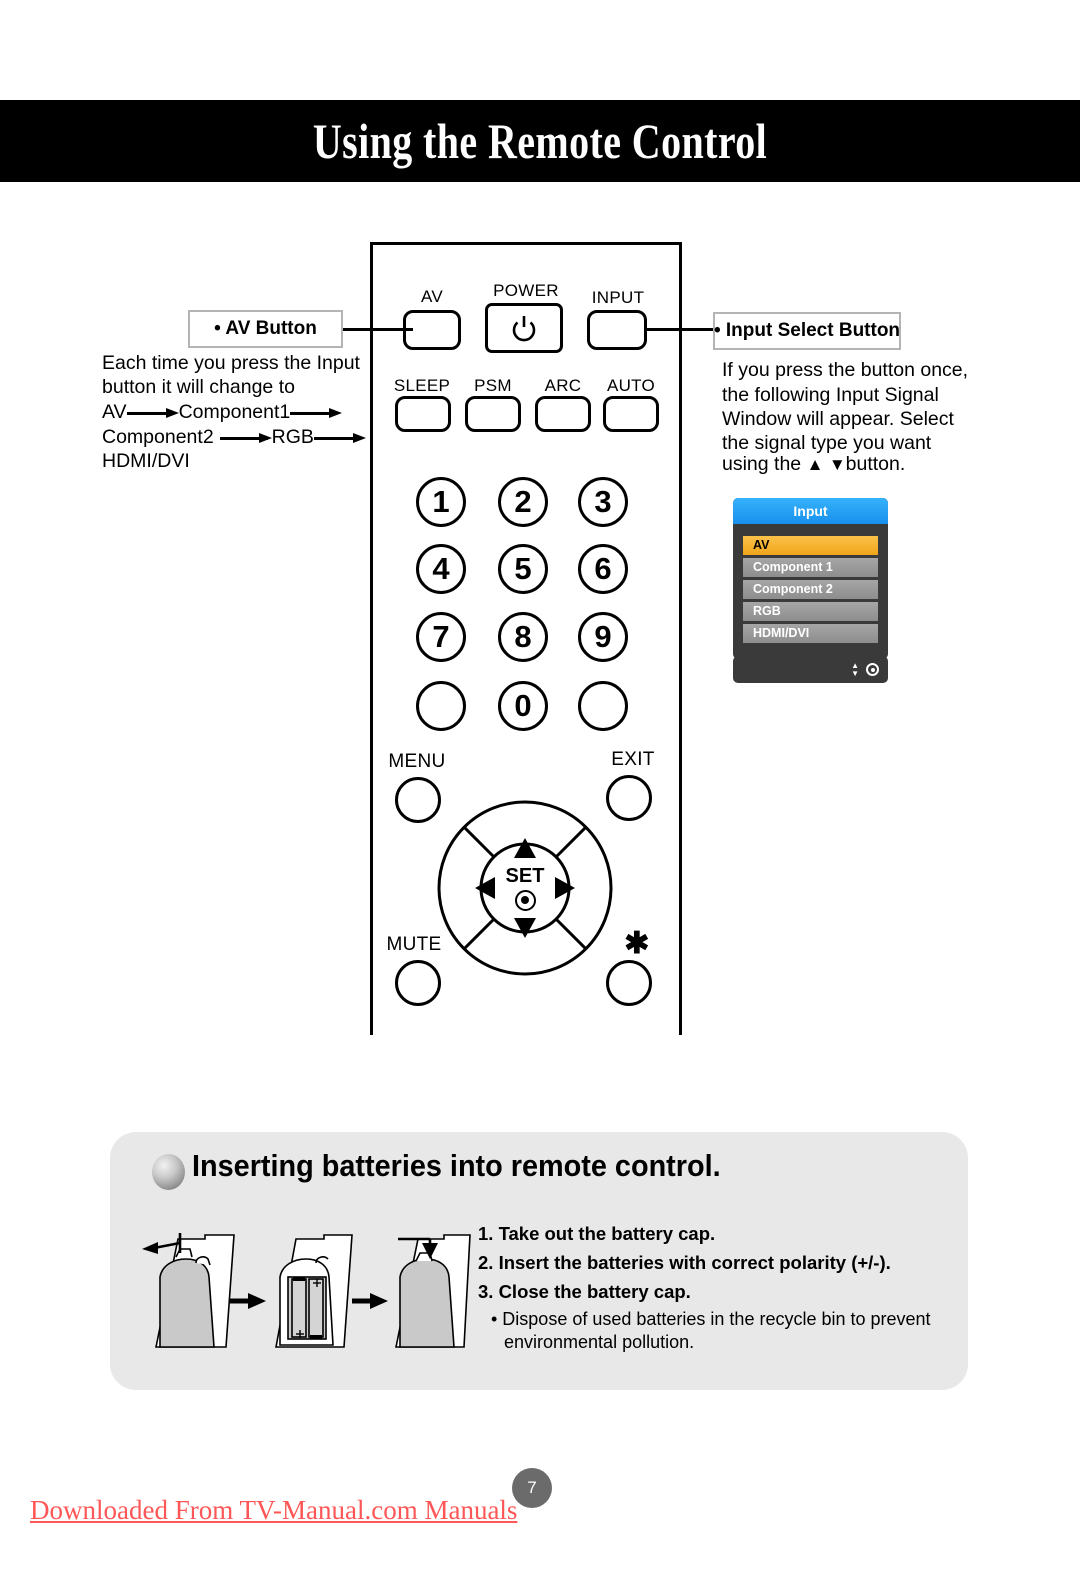 This screenshot has width=1080, height=1588. I want to click on keypad-key-2: 2, so click(523, 502).